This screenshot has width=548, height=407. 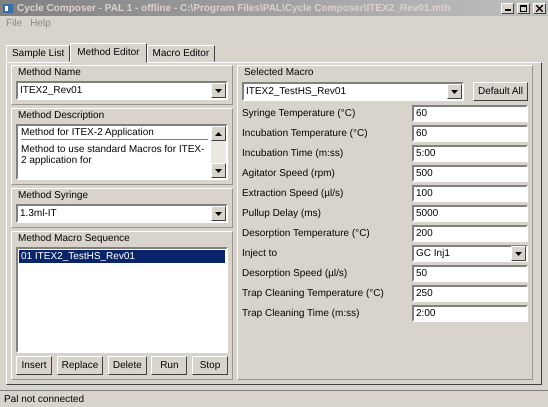 I want to click on close-icon, so click(x=539, y=8).